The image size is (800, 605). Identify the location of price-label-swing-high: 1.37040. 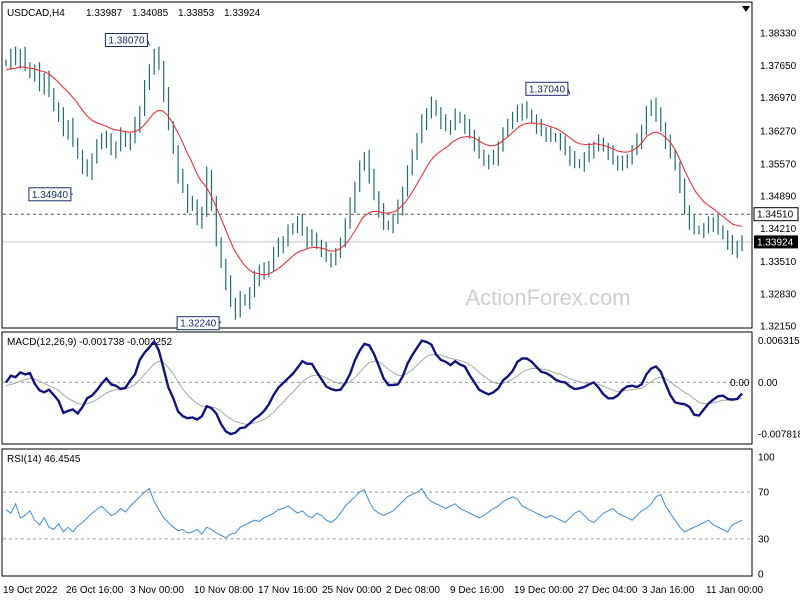
(548, 88).